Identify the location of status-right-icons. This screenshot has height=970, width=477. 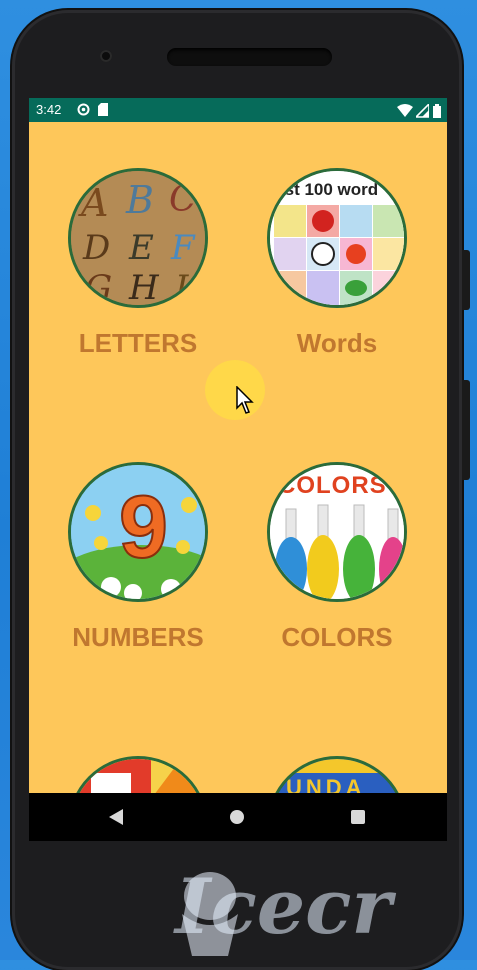
(418, 109).